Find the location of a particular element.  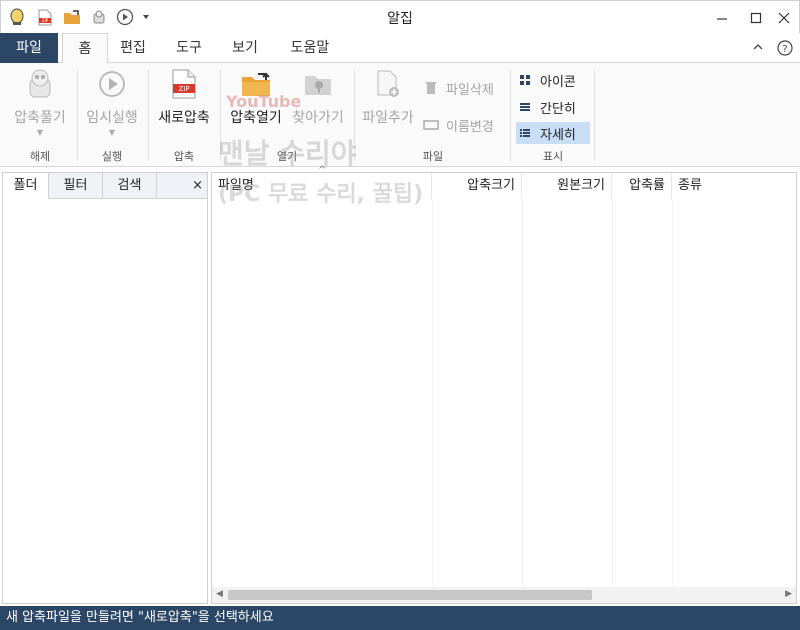

extract-icon is located at coordinates (40, 84).